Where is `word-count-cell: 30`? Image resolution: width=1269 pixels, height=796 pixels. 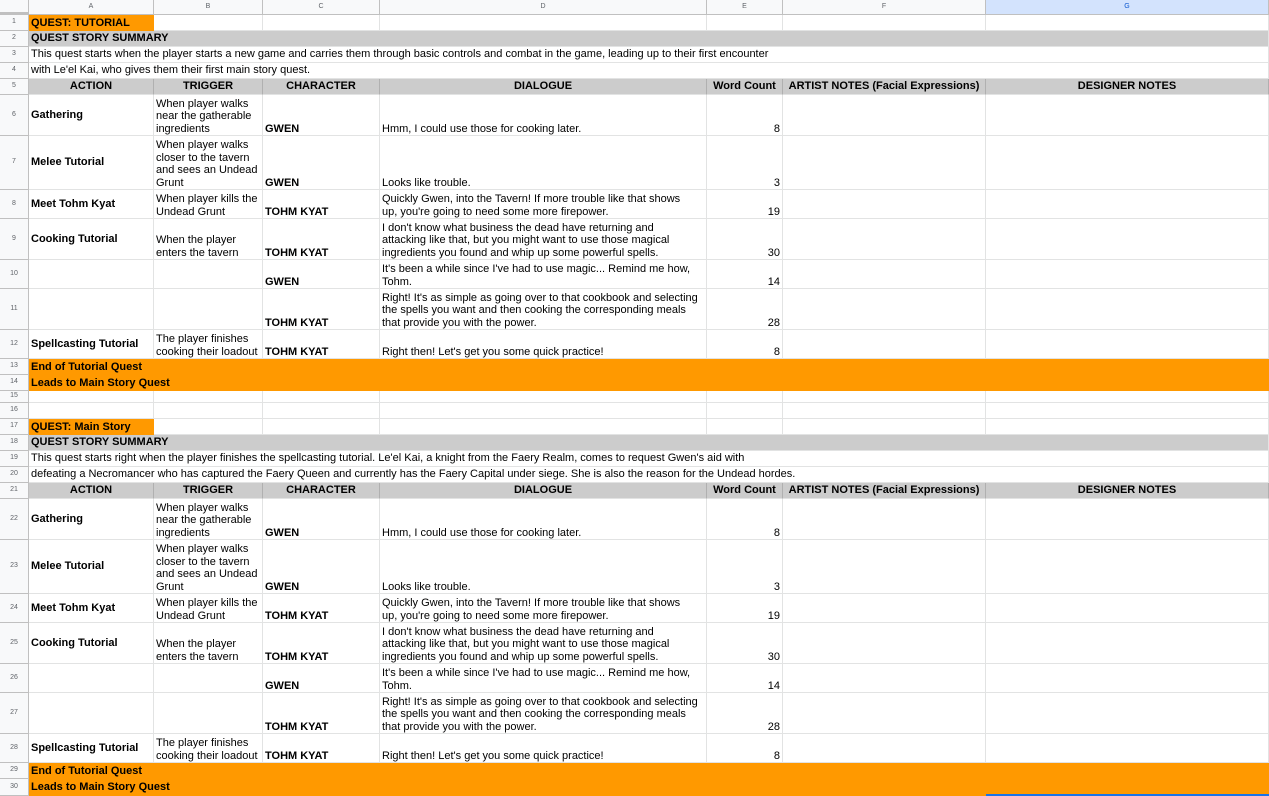 word-count-cell: 30 is located at coordinates (745, 643).